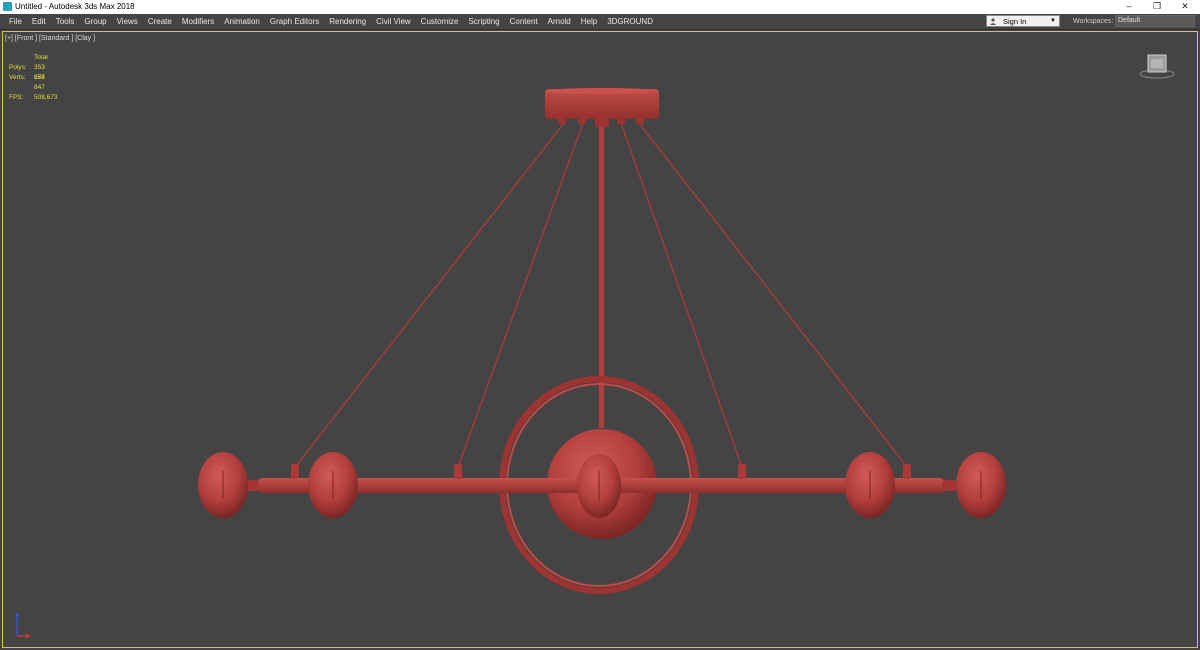  What do you see at coordinates (65, 21) in the screenshot?
I see `menu-tools: Tools` at bounding box center [65, 21].